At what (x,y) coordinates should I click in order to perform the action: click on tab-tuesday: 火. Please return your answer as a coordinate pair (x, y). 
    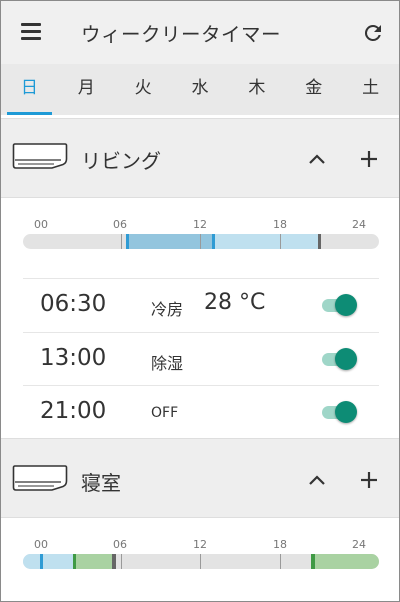
    Looking at the image, I should click on (143, 89).